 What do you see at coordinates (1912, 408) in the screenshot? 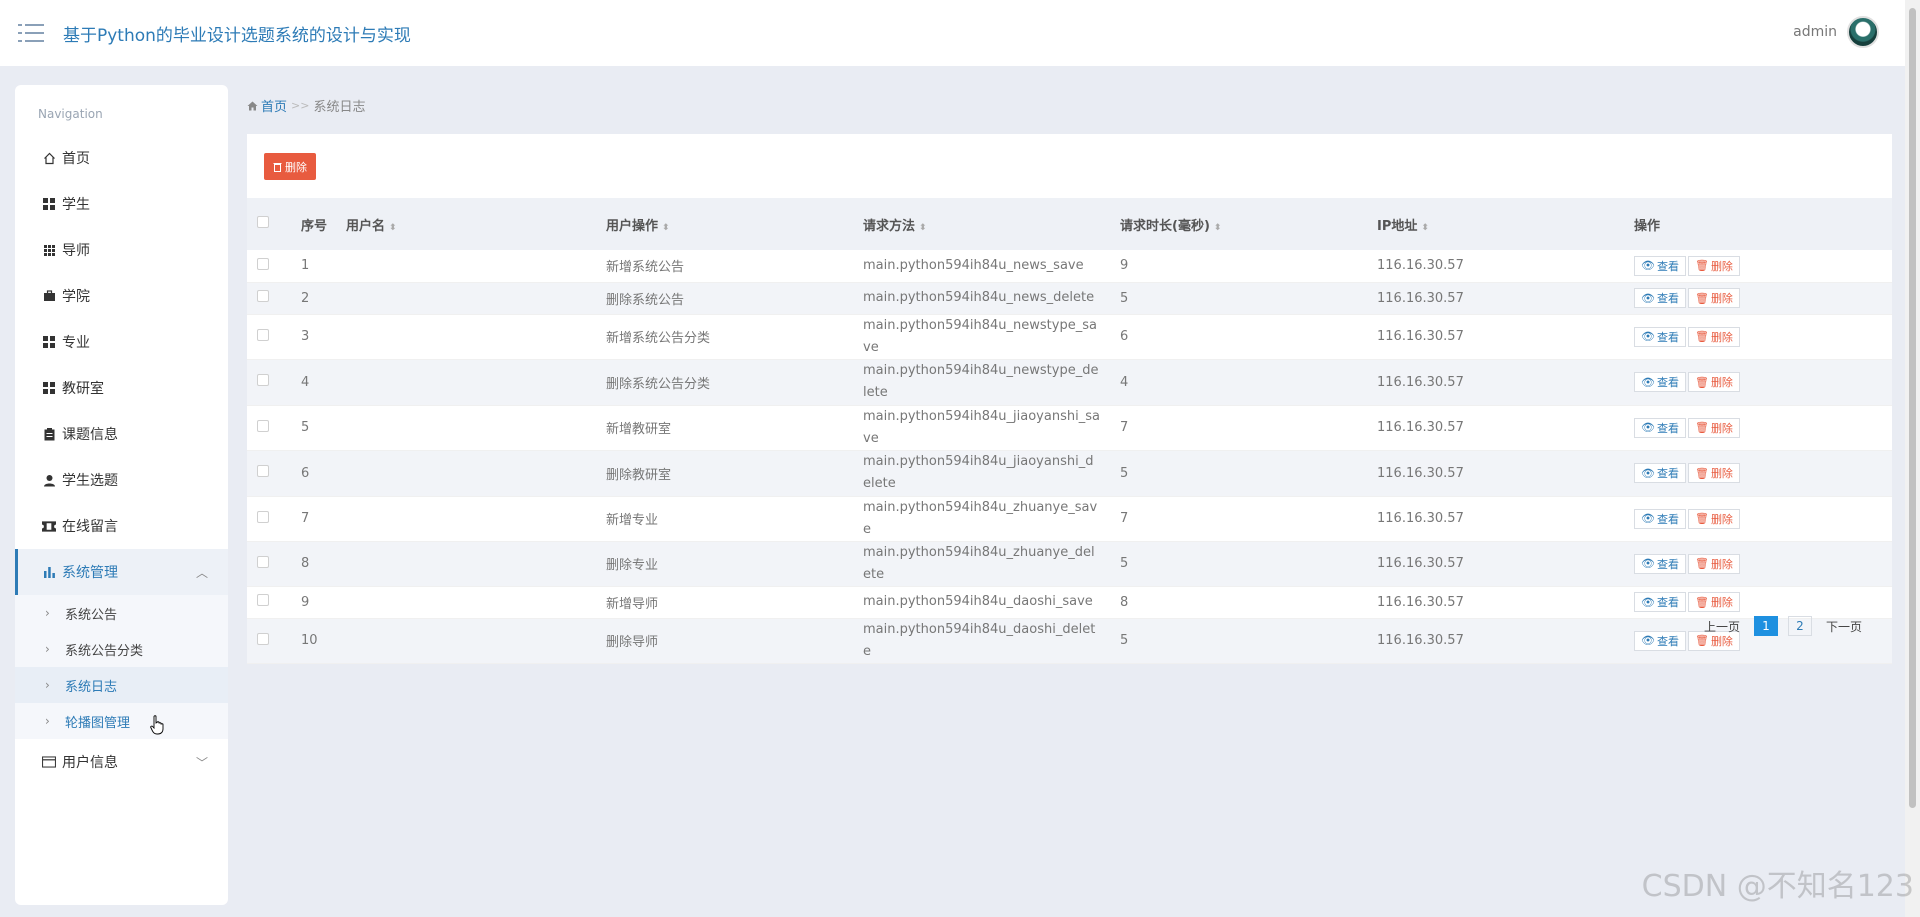
I see `scrollbar-thumb` at bounding box center [1912, 408].